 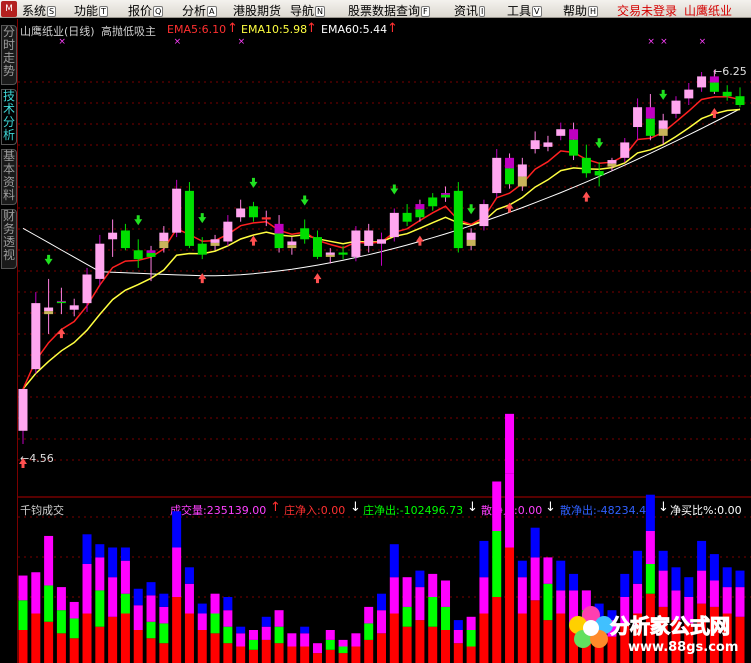 What do you see at coordinates (9, 117) in the screenshot?
I see `side-tab-1: 技术分析` at bounding box center [9, 117].